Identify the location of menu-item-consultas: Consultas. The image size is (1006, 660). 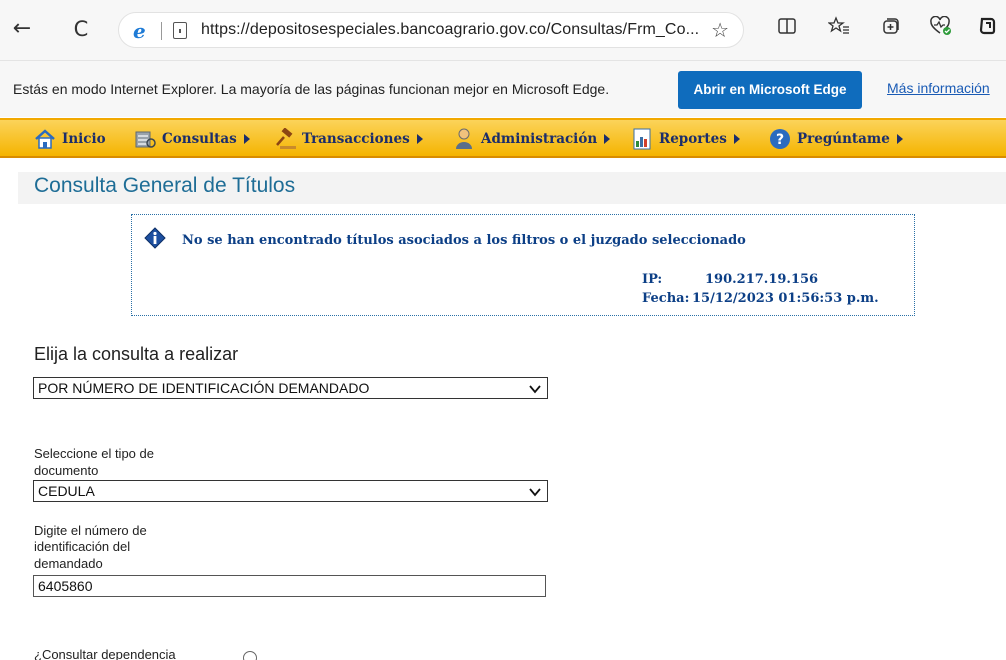
(192, 139).